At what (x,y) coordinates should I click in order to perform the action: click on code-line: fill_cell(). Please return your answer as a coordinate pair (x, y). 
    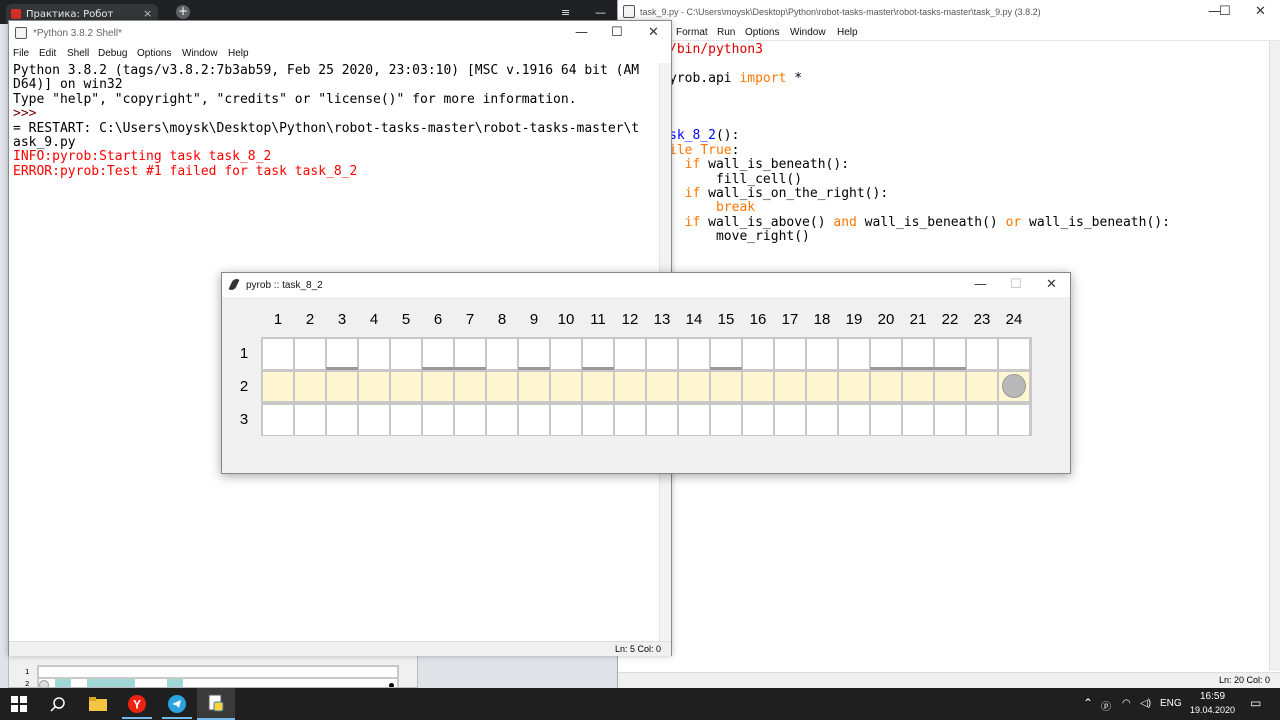
    Looking at the image, I should click on (736, 179).